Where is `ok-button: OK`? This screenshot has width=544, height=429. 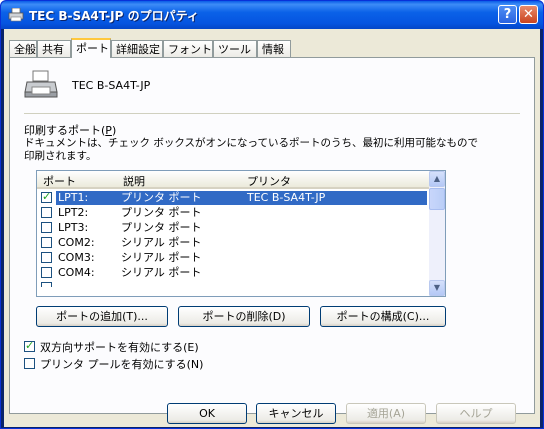 ok-button: OK is located at coordinates (207, 413).